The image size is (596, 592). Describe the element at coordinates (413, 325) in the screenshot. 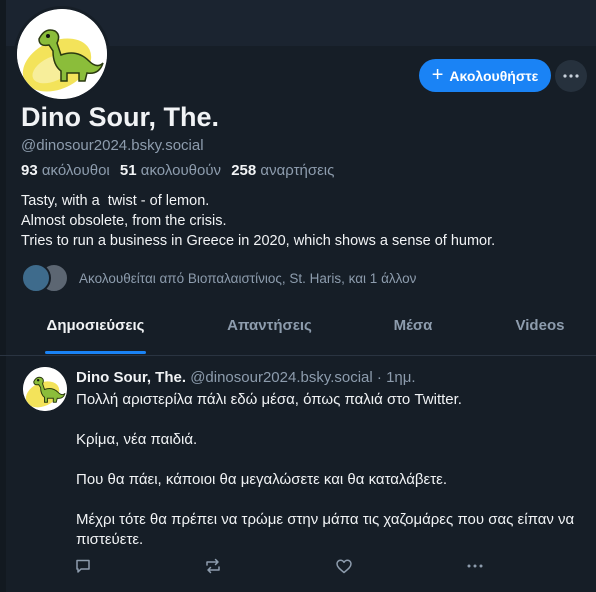

I see `tab-media: Μέσα` at that location.